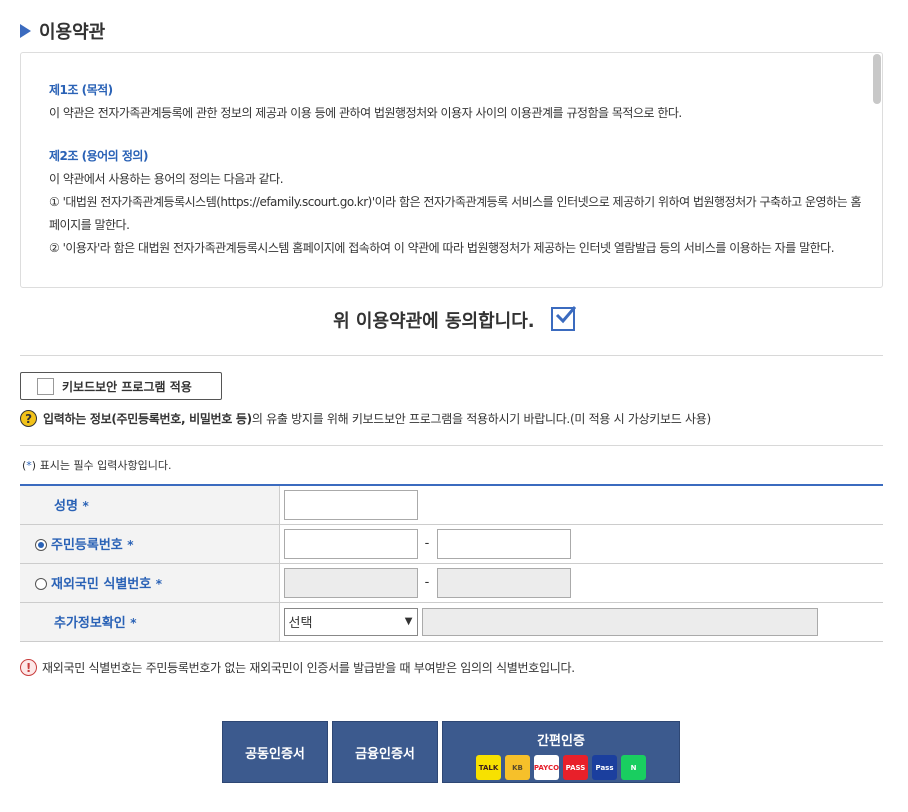 This screenshot has width=908, height=812. Describe the element at coordinates (41, 544) in the screenshot. I see `rrn-radio` at that location.